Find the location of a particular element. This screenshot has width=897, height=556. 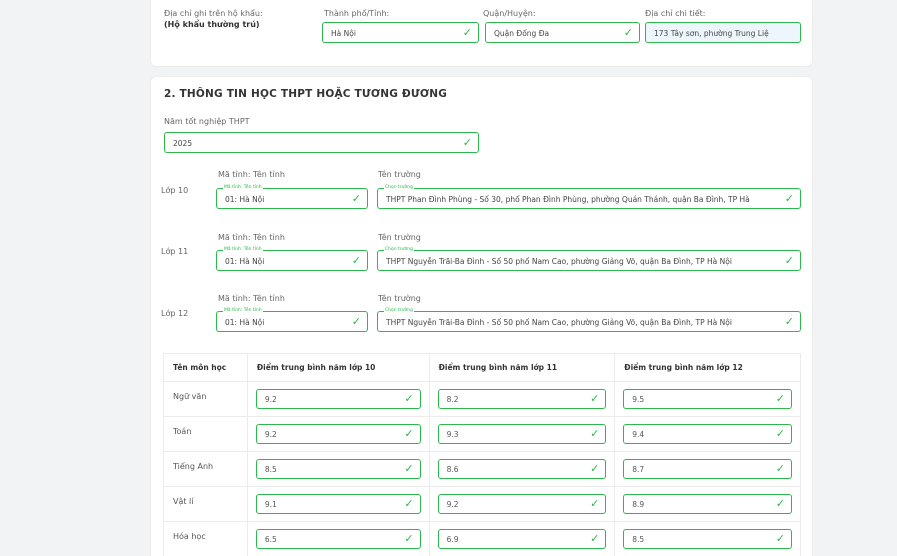

table-row: Hóa học 6.5 ✓ 6.9 ✓ 8.5 ✓ is located at coordinates (482, 538).